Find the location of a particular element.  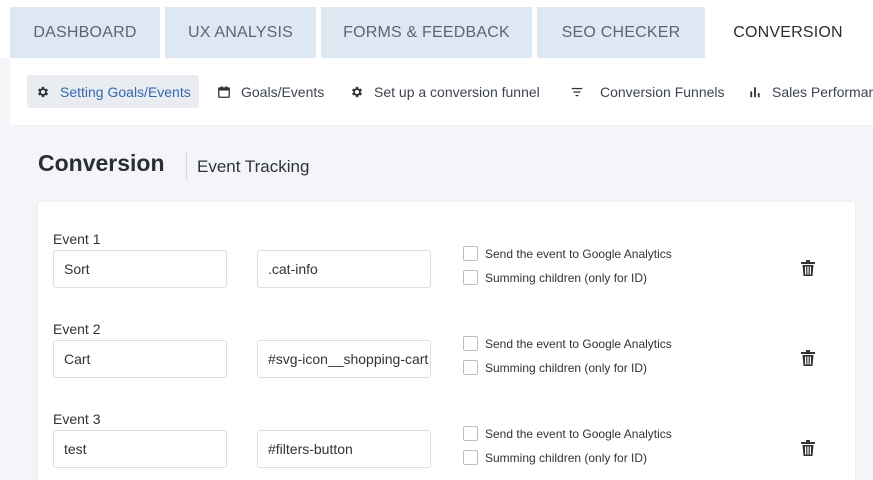

tab-seo-checker: SEO CHECKER is located at coordinates (621, 32).